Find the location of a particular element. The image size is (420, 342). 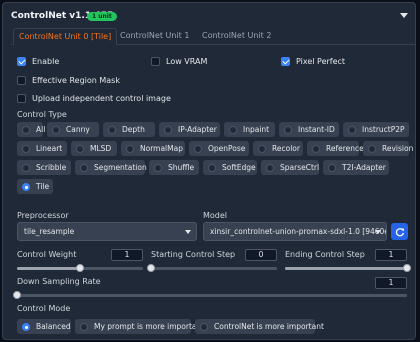

end-step-input: 1 is located at coordinates (391, 255).